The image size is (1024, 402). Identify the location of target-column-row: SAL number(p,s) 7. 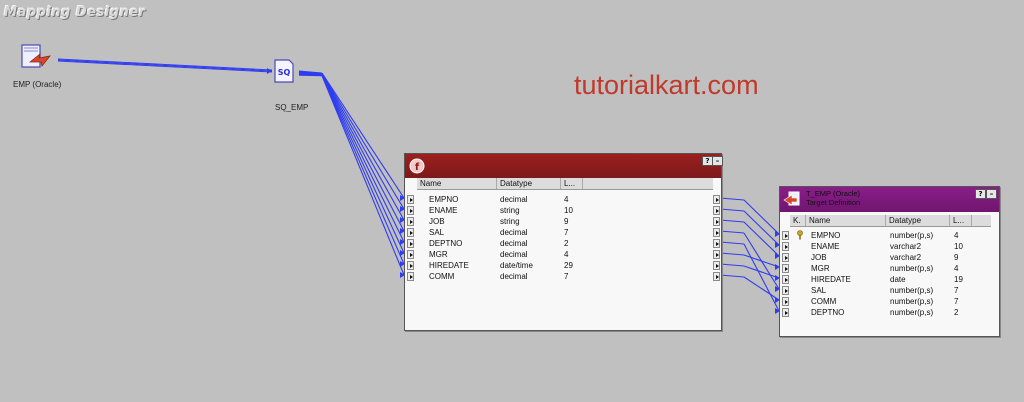
(889, 290).